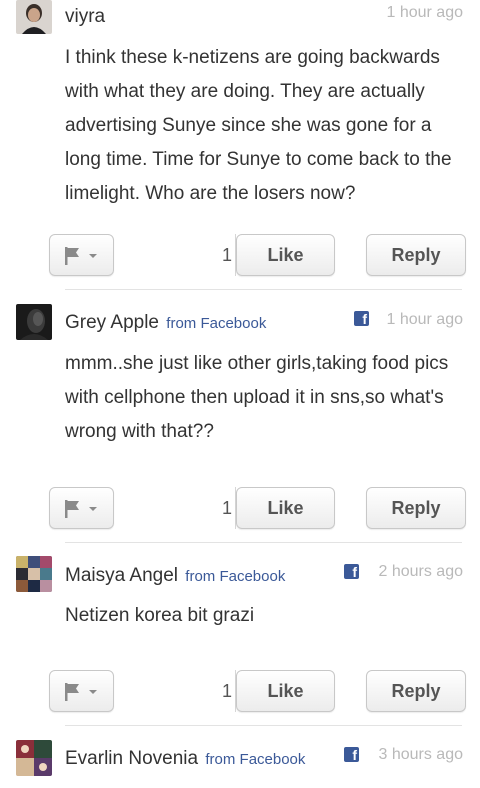 This screenshot has height=788, width=480. Describe the element at coordinates (420, 572) in the screenshot. I see `comment-timestamp: 2 hours ago` at that location.